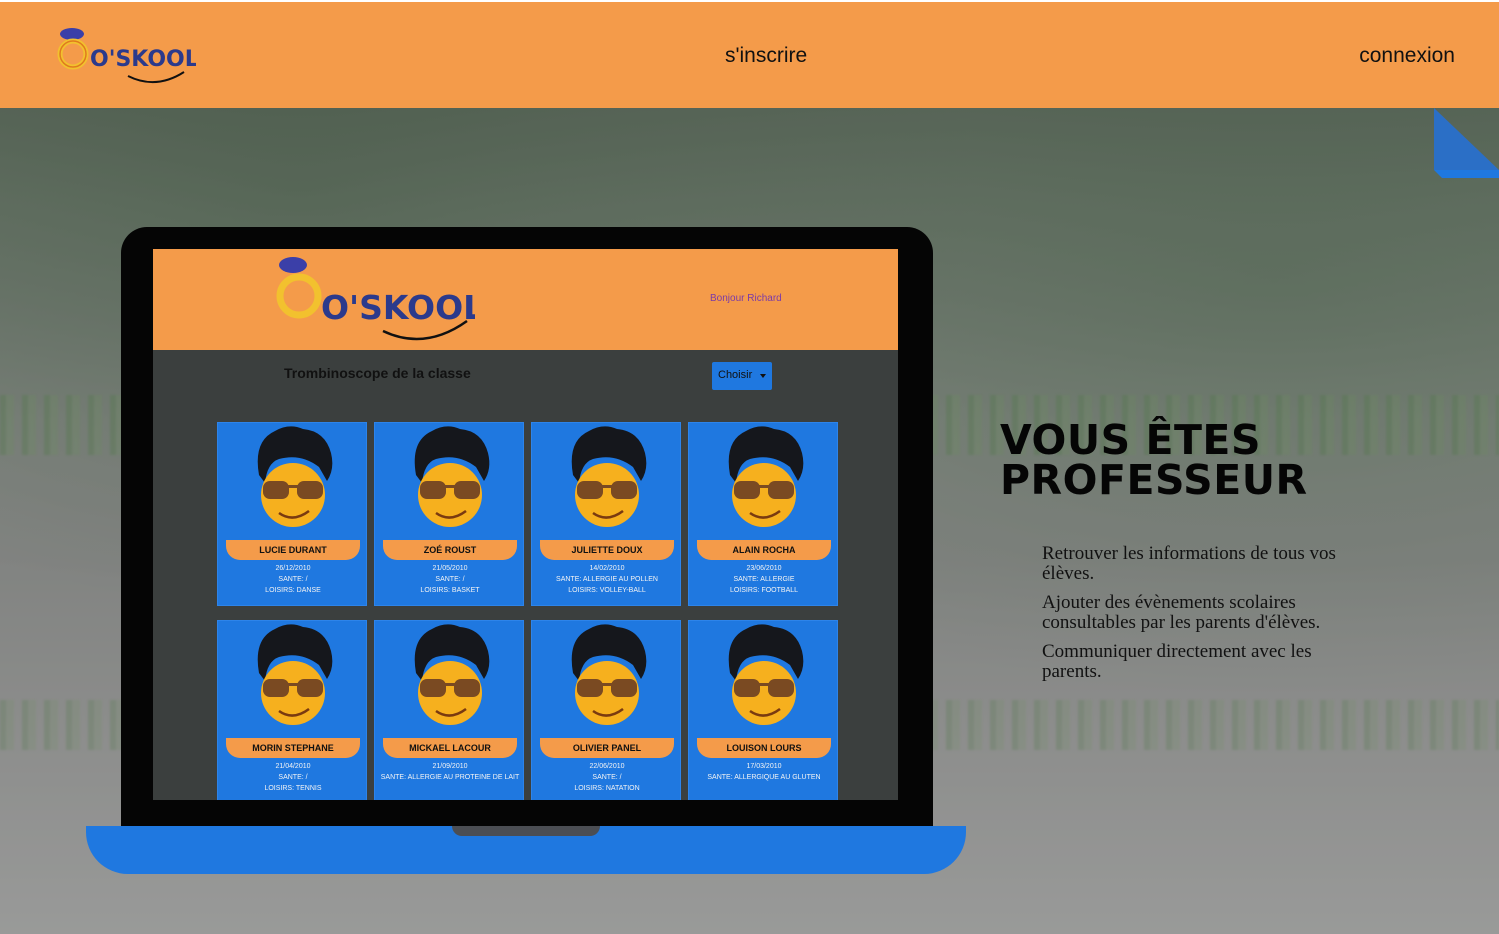 This screenshot has height=934, width=1499. Describe the element at coordinates (293, 788) in the screenshot. I see `student-hobbies: LOISIRS: TENNIS` at that location.